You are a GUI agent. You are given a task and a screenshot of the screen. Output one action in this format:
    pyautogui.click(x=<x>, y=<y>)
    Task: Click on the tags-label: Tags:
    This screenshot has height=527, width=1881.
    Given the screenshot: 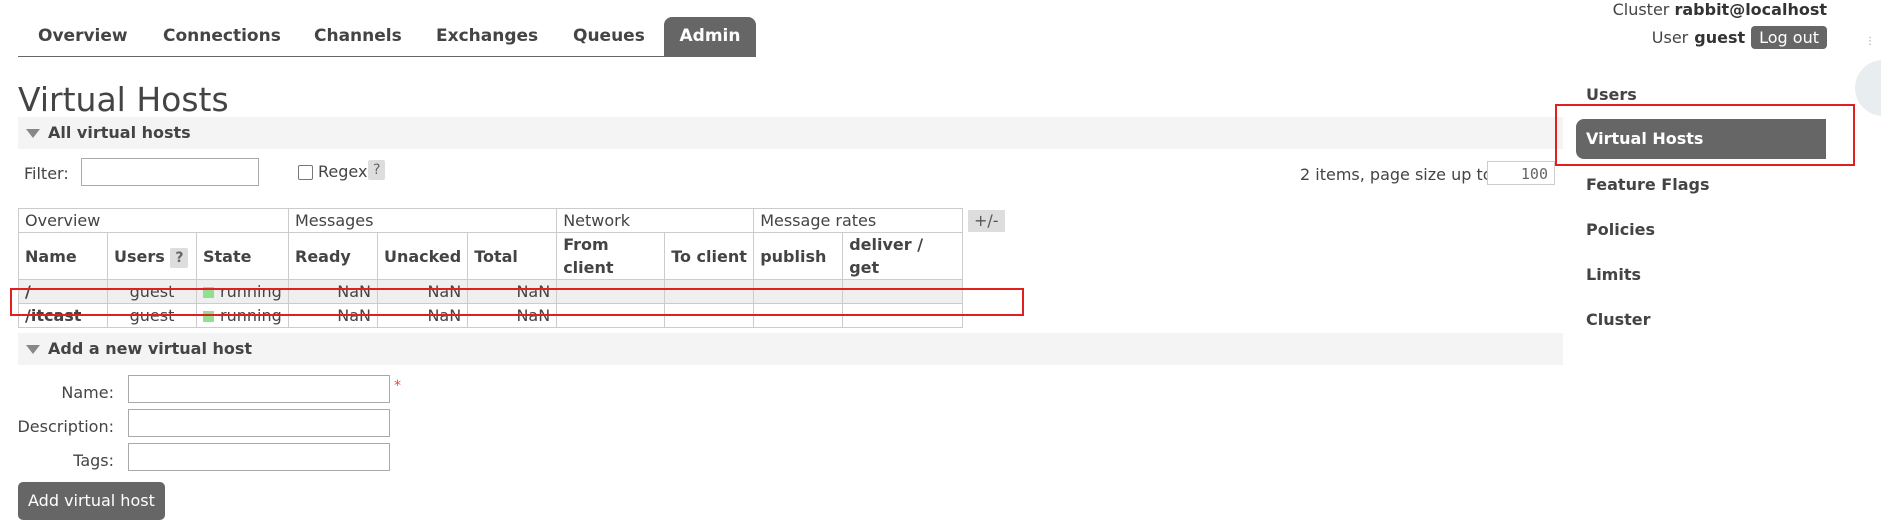 What is the action you would take?
    pyautogui.click(x=93, y=460)
    